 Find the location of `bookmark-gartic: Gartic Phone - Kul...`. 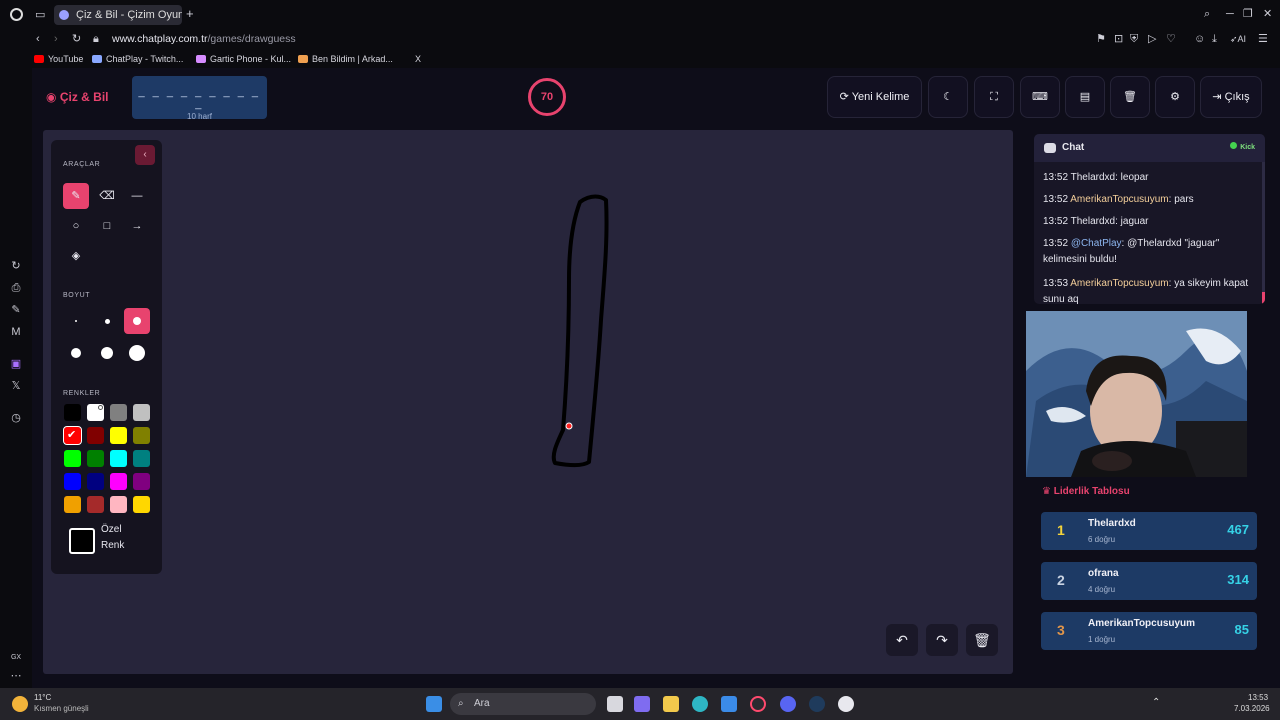

bookmark-gartic: Gartic Phone - Kul... is located at coordinates (243, 59).